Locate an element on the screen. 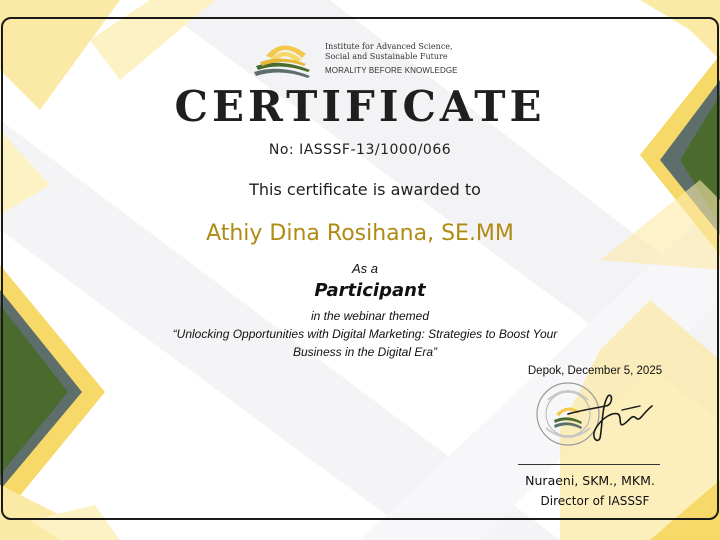  organization-tagline: MORALITY BEFORE KNOWLEDGE is located at coordinates (391, 70).